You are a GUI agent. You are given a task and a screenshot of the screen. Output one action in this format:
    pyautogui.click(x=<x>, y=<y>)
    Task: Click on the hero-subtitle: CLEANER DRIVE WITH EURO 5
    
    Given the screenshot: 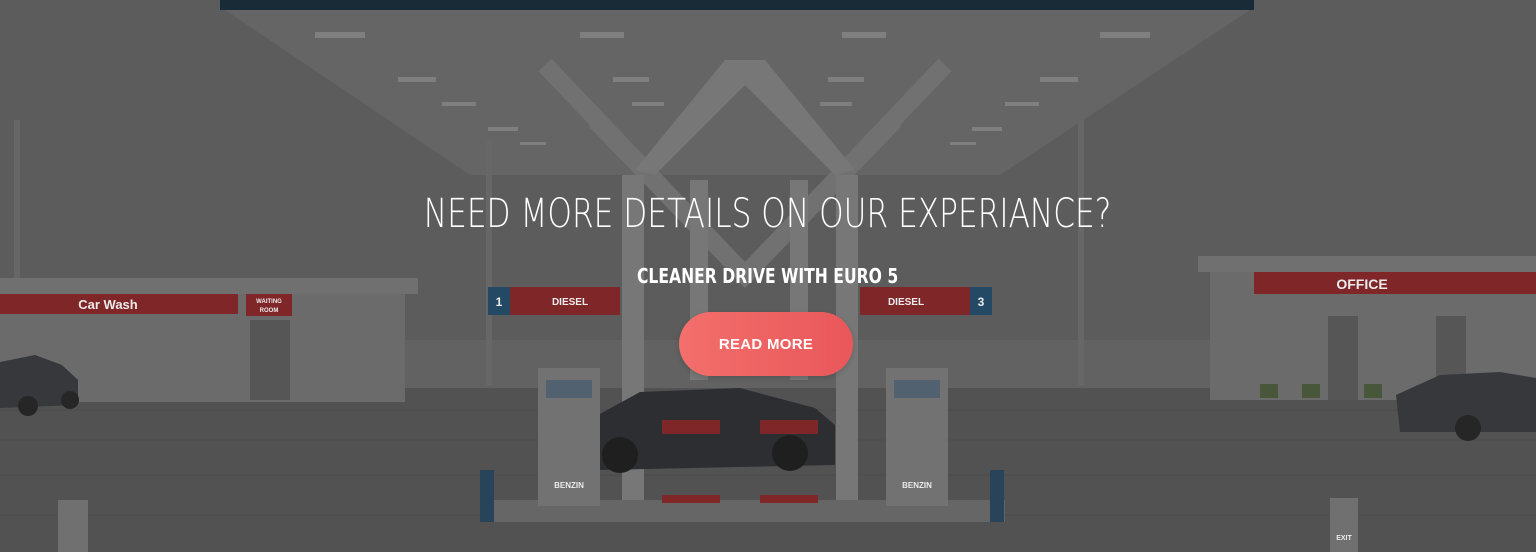 What is the action you would take?
    pyautogui.click(x=767, y=276)
    